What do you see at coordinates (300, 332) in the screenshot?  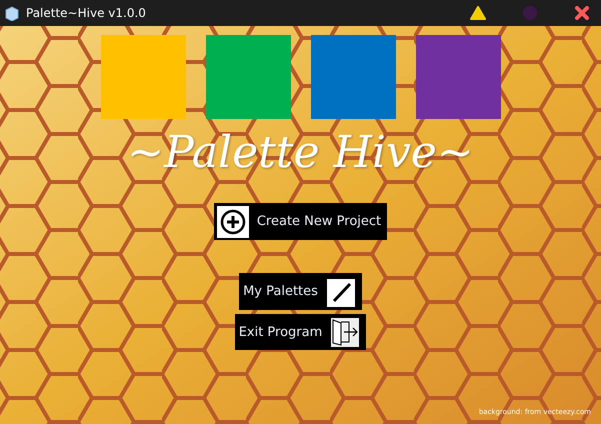 I see `exit-button: Exit Program` at bounding box center [300, 332].